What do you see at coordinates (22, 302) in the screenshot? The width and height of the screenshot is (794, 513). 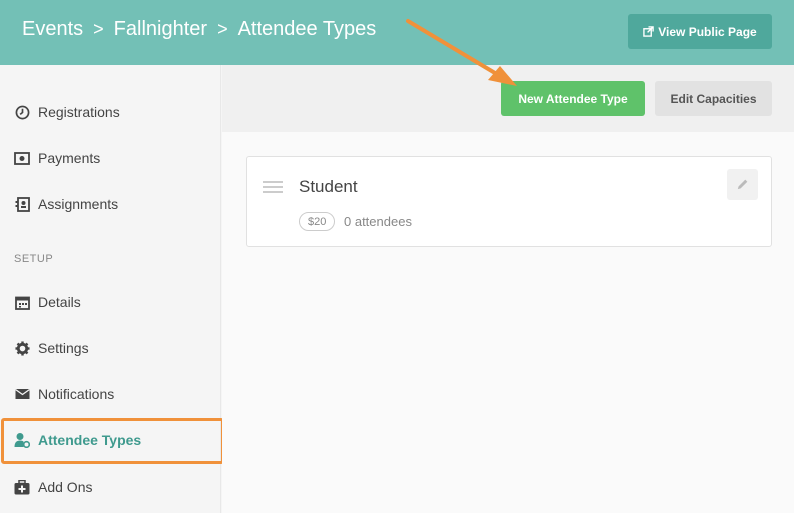 I see `calendar-icon` at bounding box center [22, 302].